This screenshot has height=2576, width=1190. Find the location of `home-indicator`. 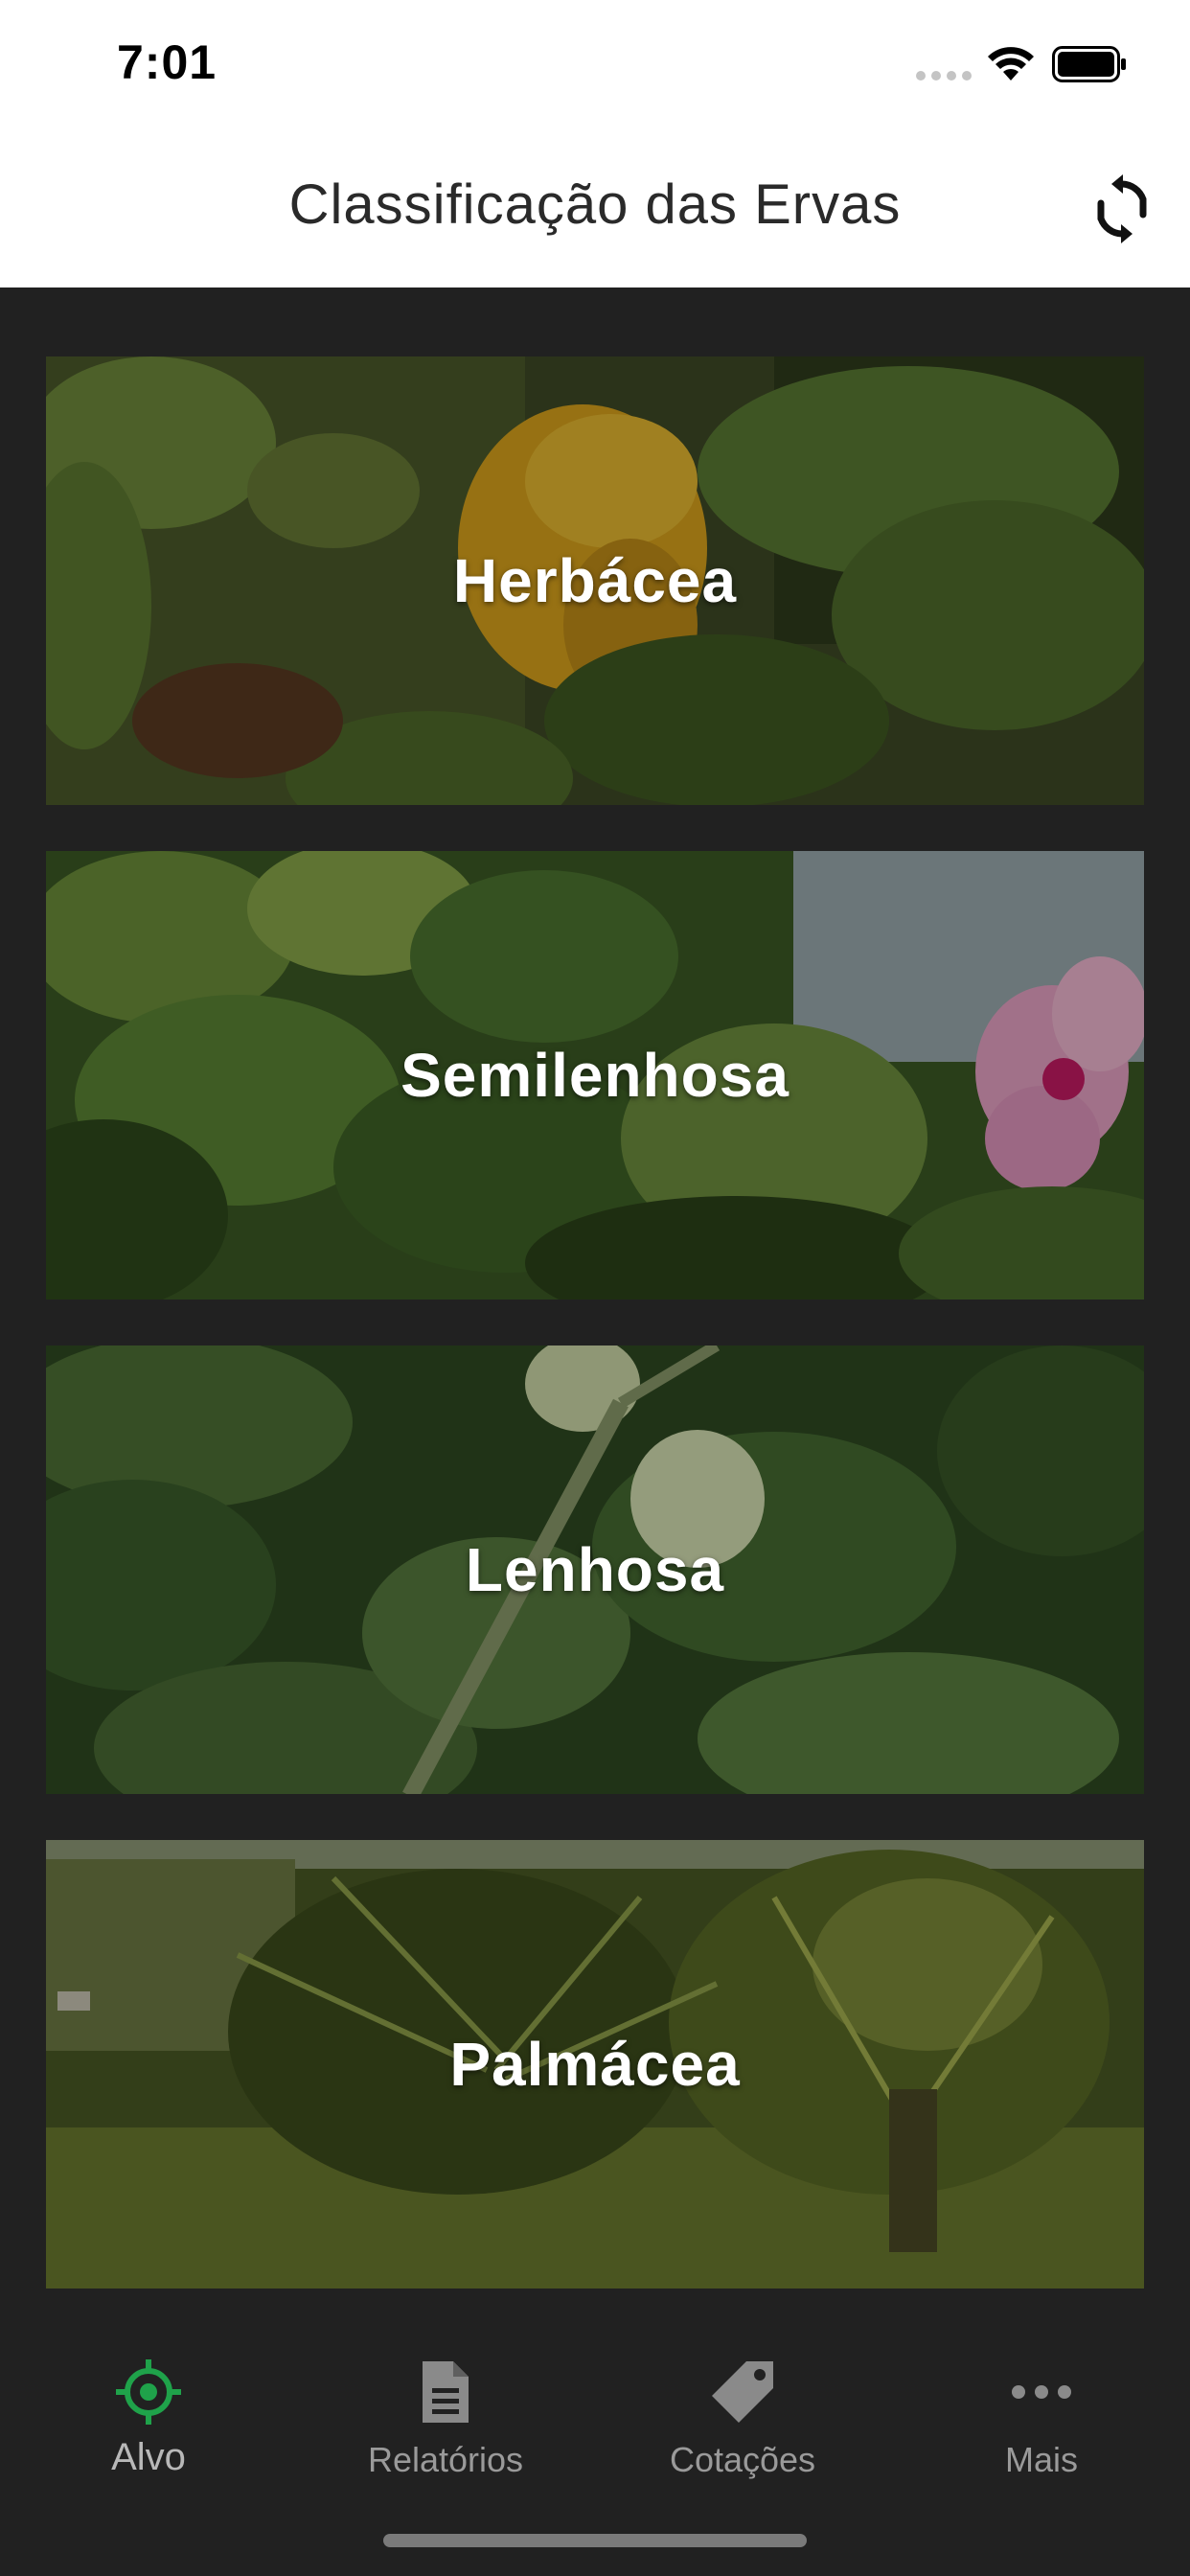

home-indicator is located at coordinates (595, 2540).